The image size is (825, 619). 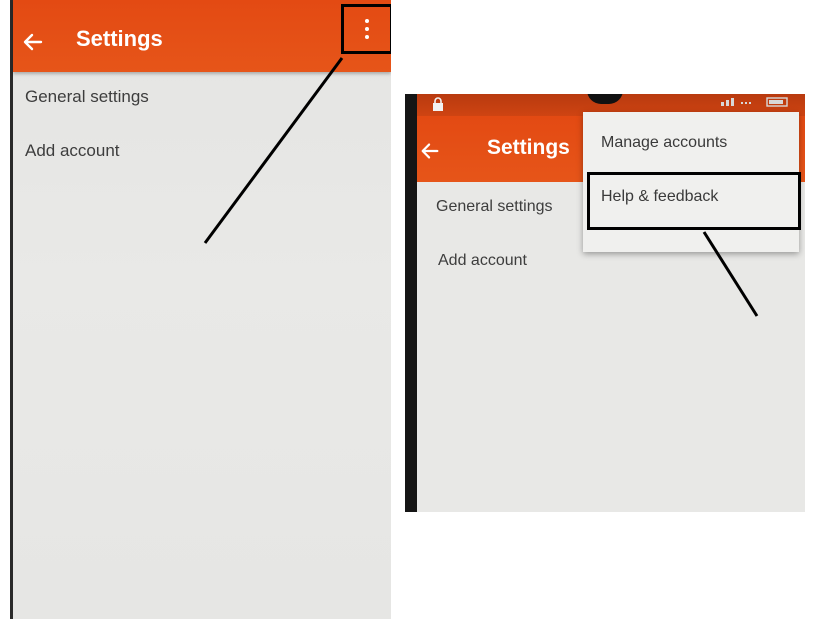 I want to click on signal-battery-icon, so click(x=754, y=102).